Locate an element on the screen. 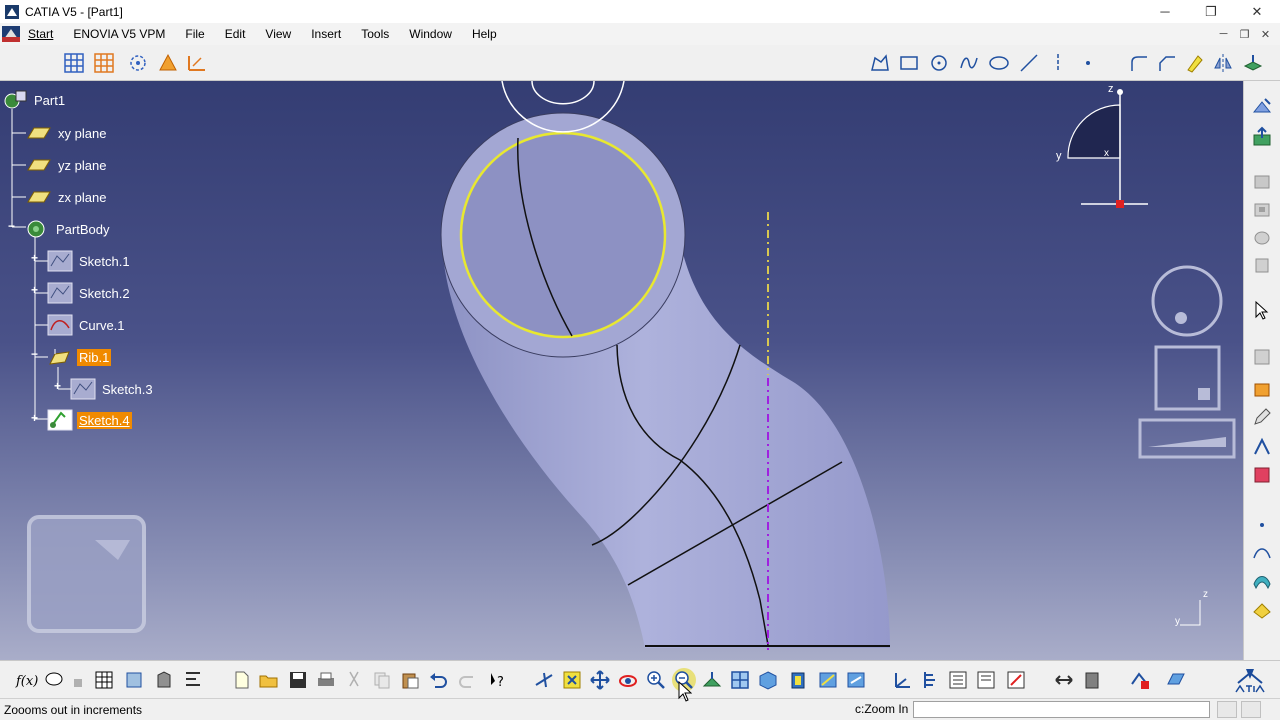 The width and height of the screenshot is (1280, 720). multi-view-icon is located at coordinates (740, 680).